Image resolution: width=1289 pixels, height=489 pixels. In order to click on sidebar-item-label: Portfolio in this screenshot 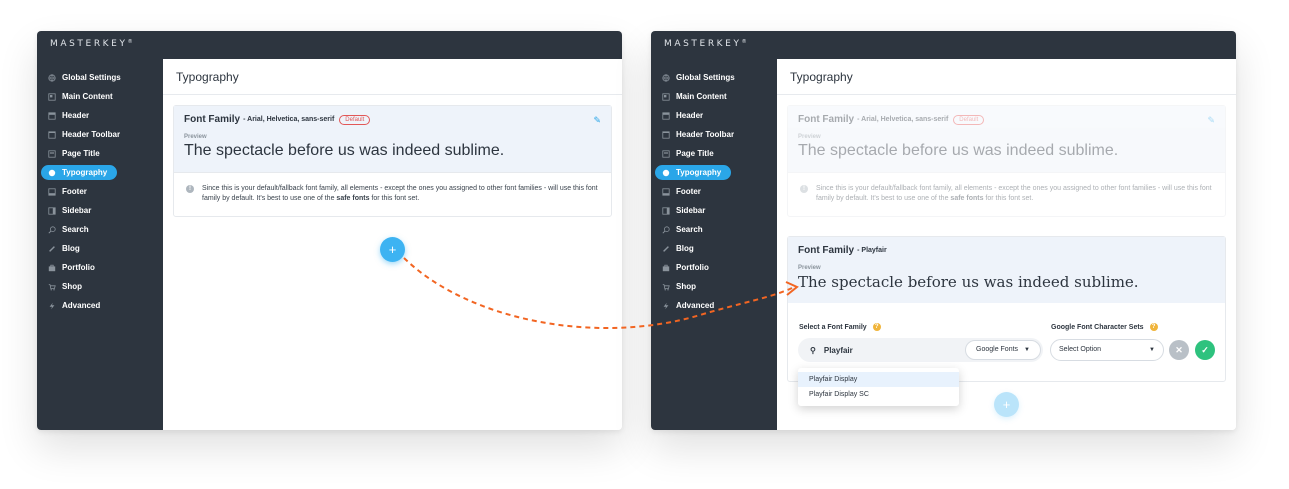, I will do `click(78, 267)`.